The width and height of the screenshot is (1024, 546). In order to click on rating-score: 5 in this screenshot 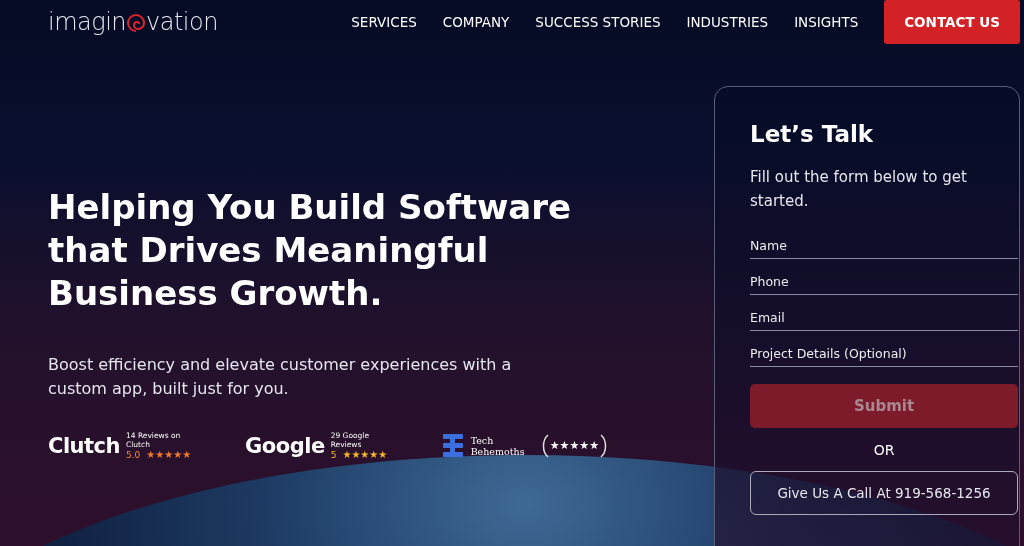, I will do `click(333, 454)`.